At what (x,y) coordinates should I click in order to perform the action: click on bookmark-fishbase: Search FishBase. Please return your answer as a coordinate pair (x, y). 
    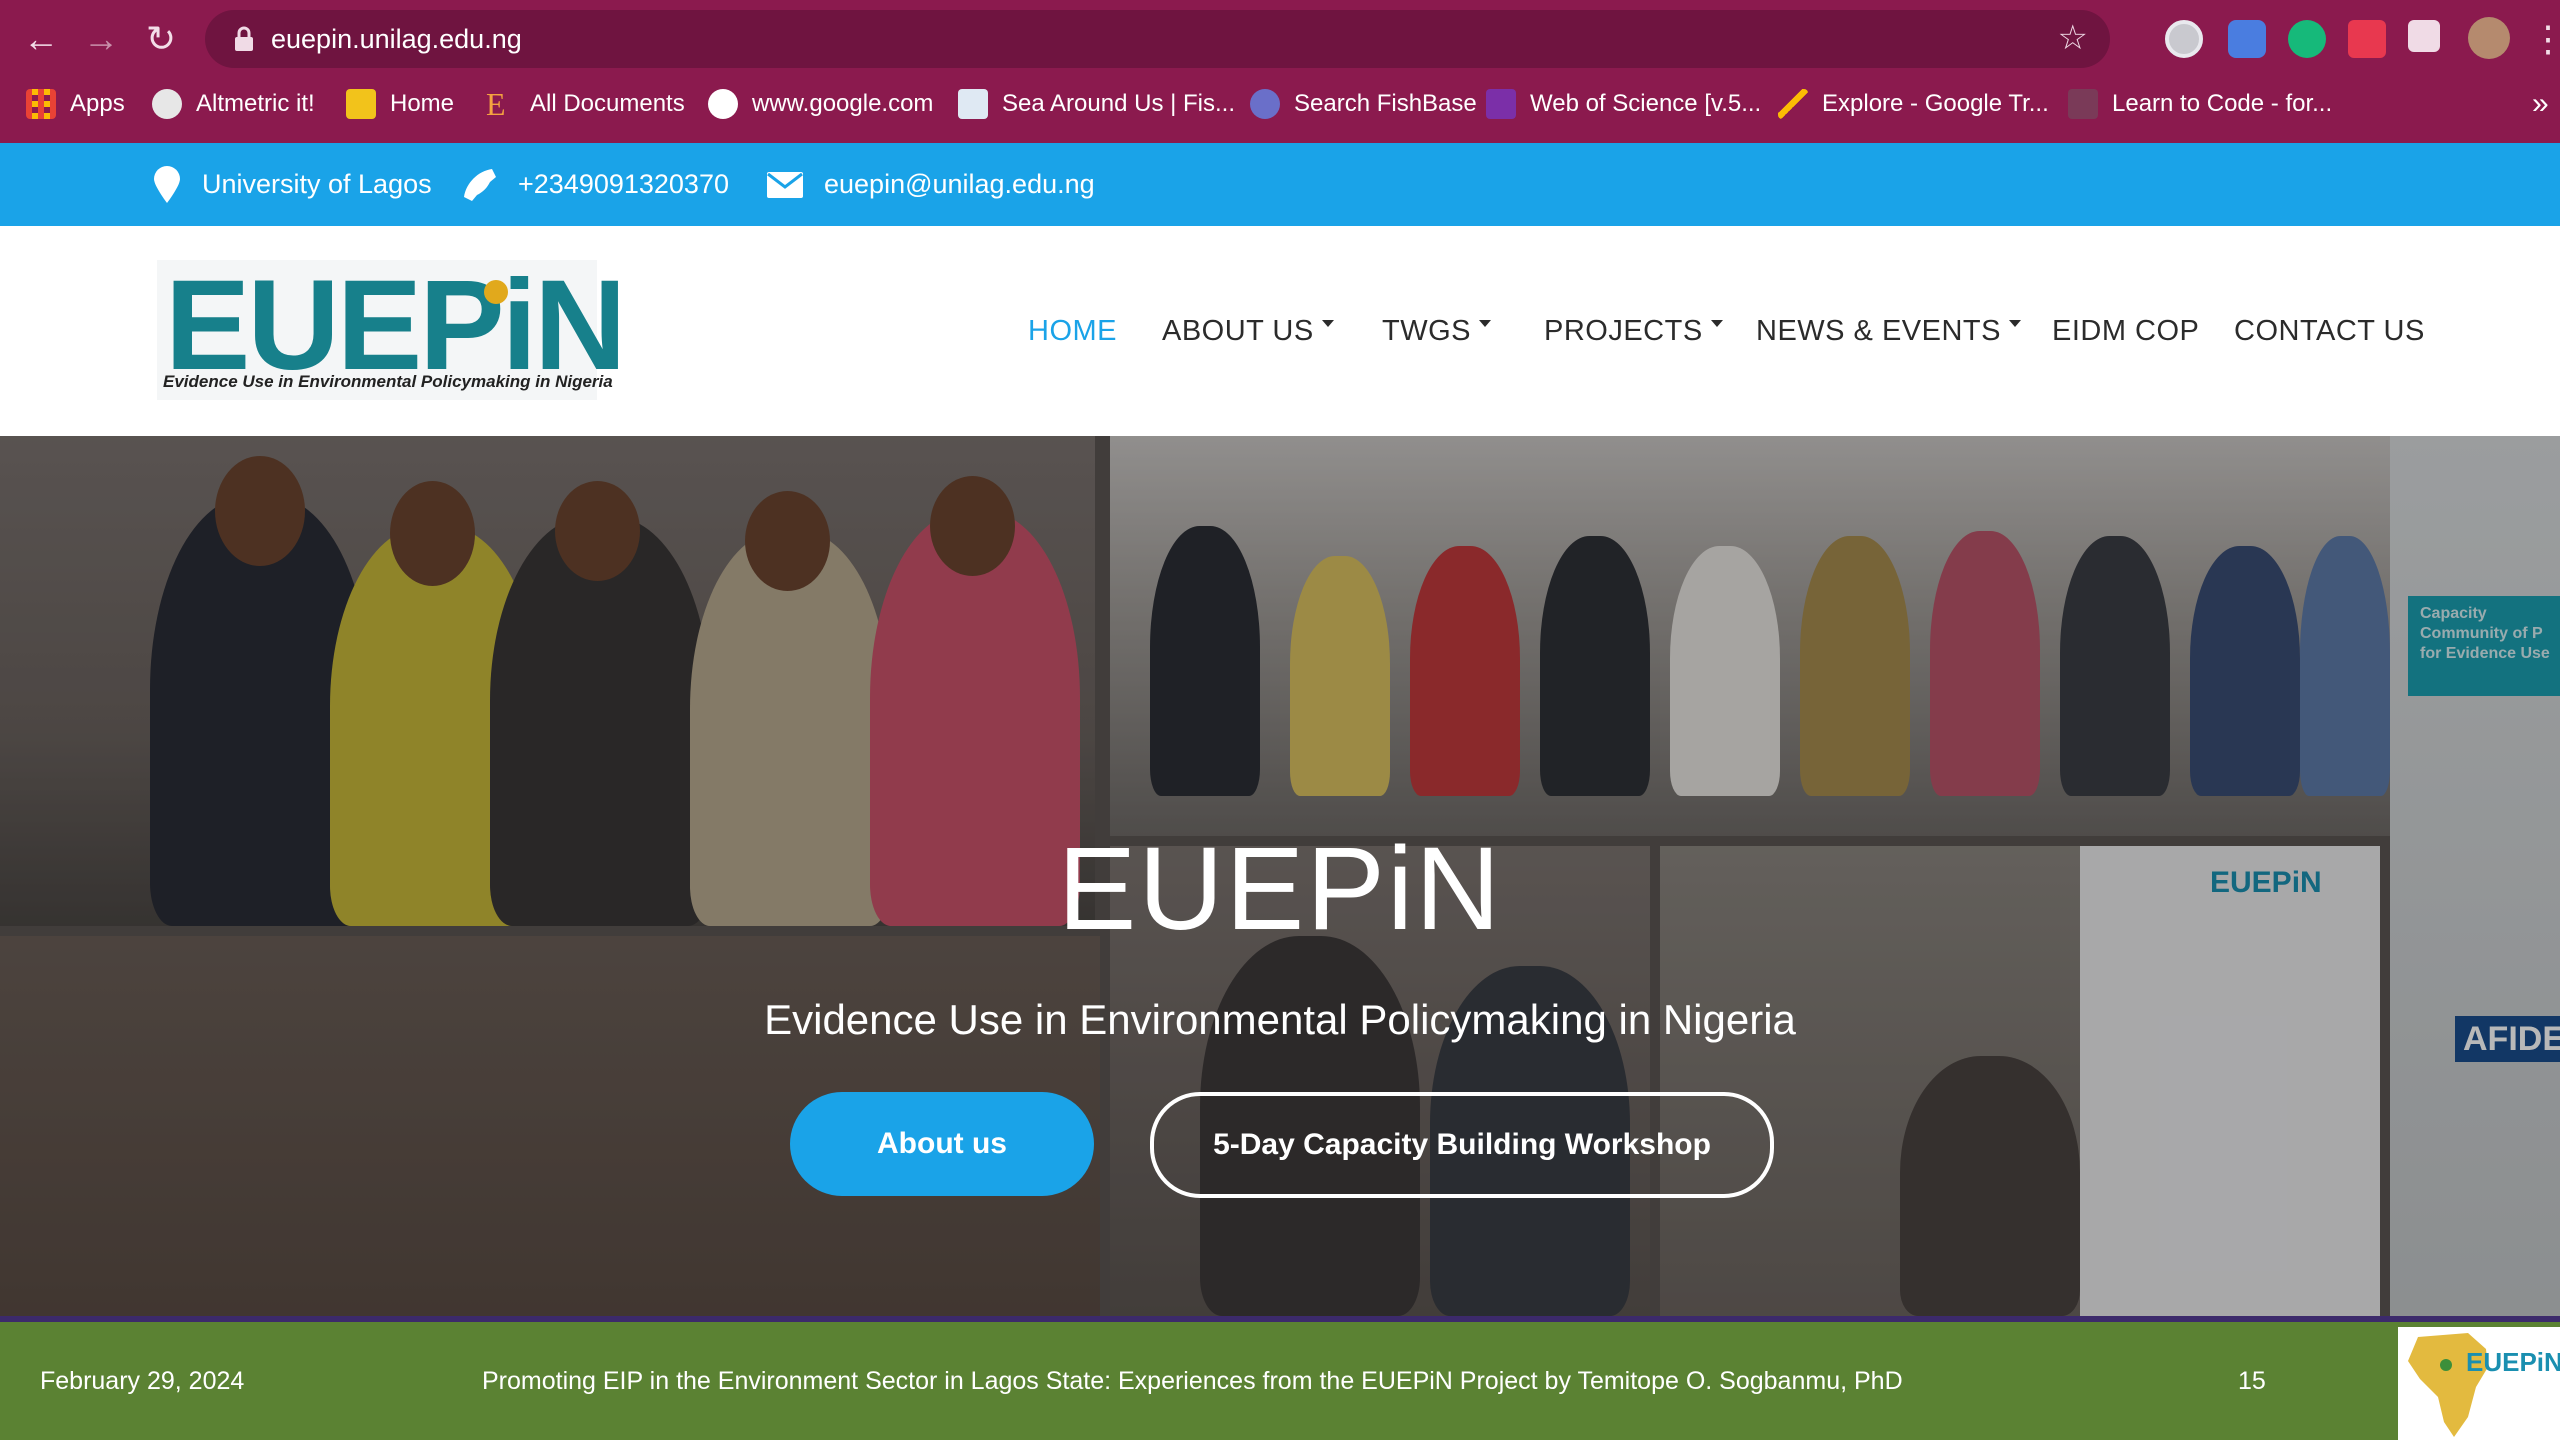
    Looking at the image, I should click on (1363, 104).